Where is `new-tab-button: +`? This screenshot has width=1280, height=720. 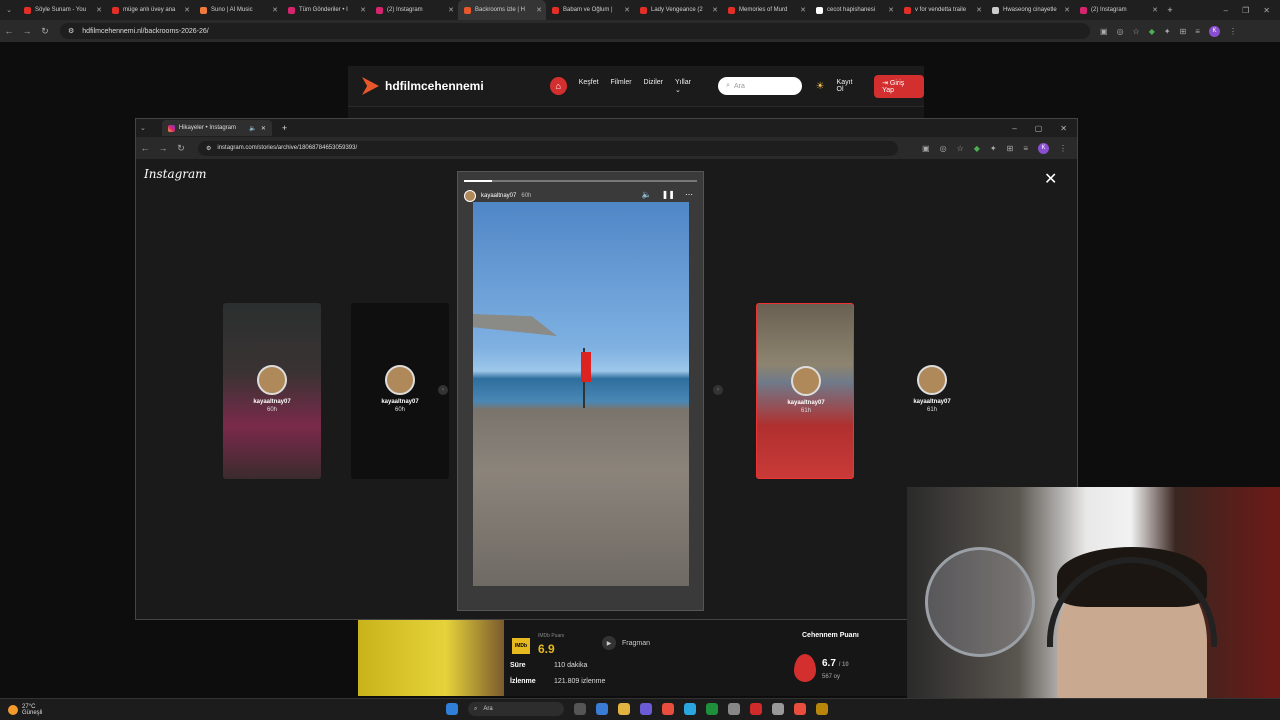
new-tab-button: + is located at coordinates (1170, 10).